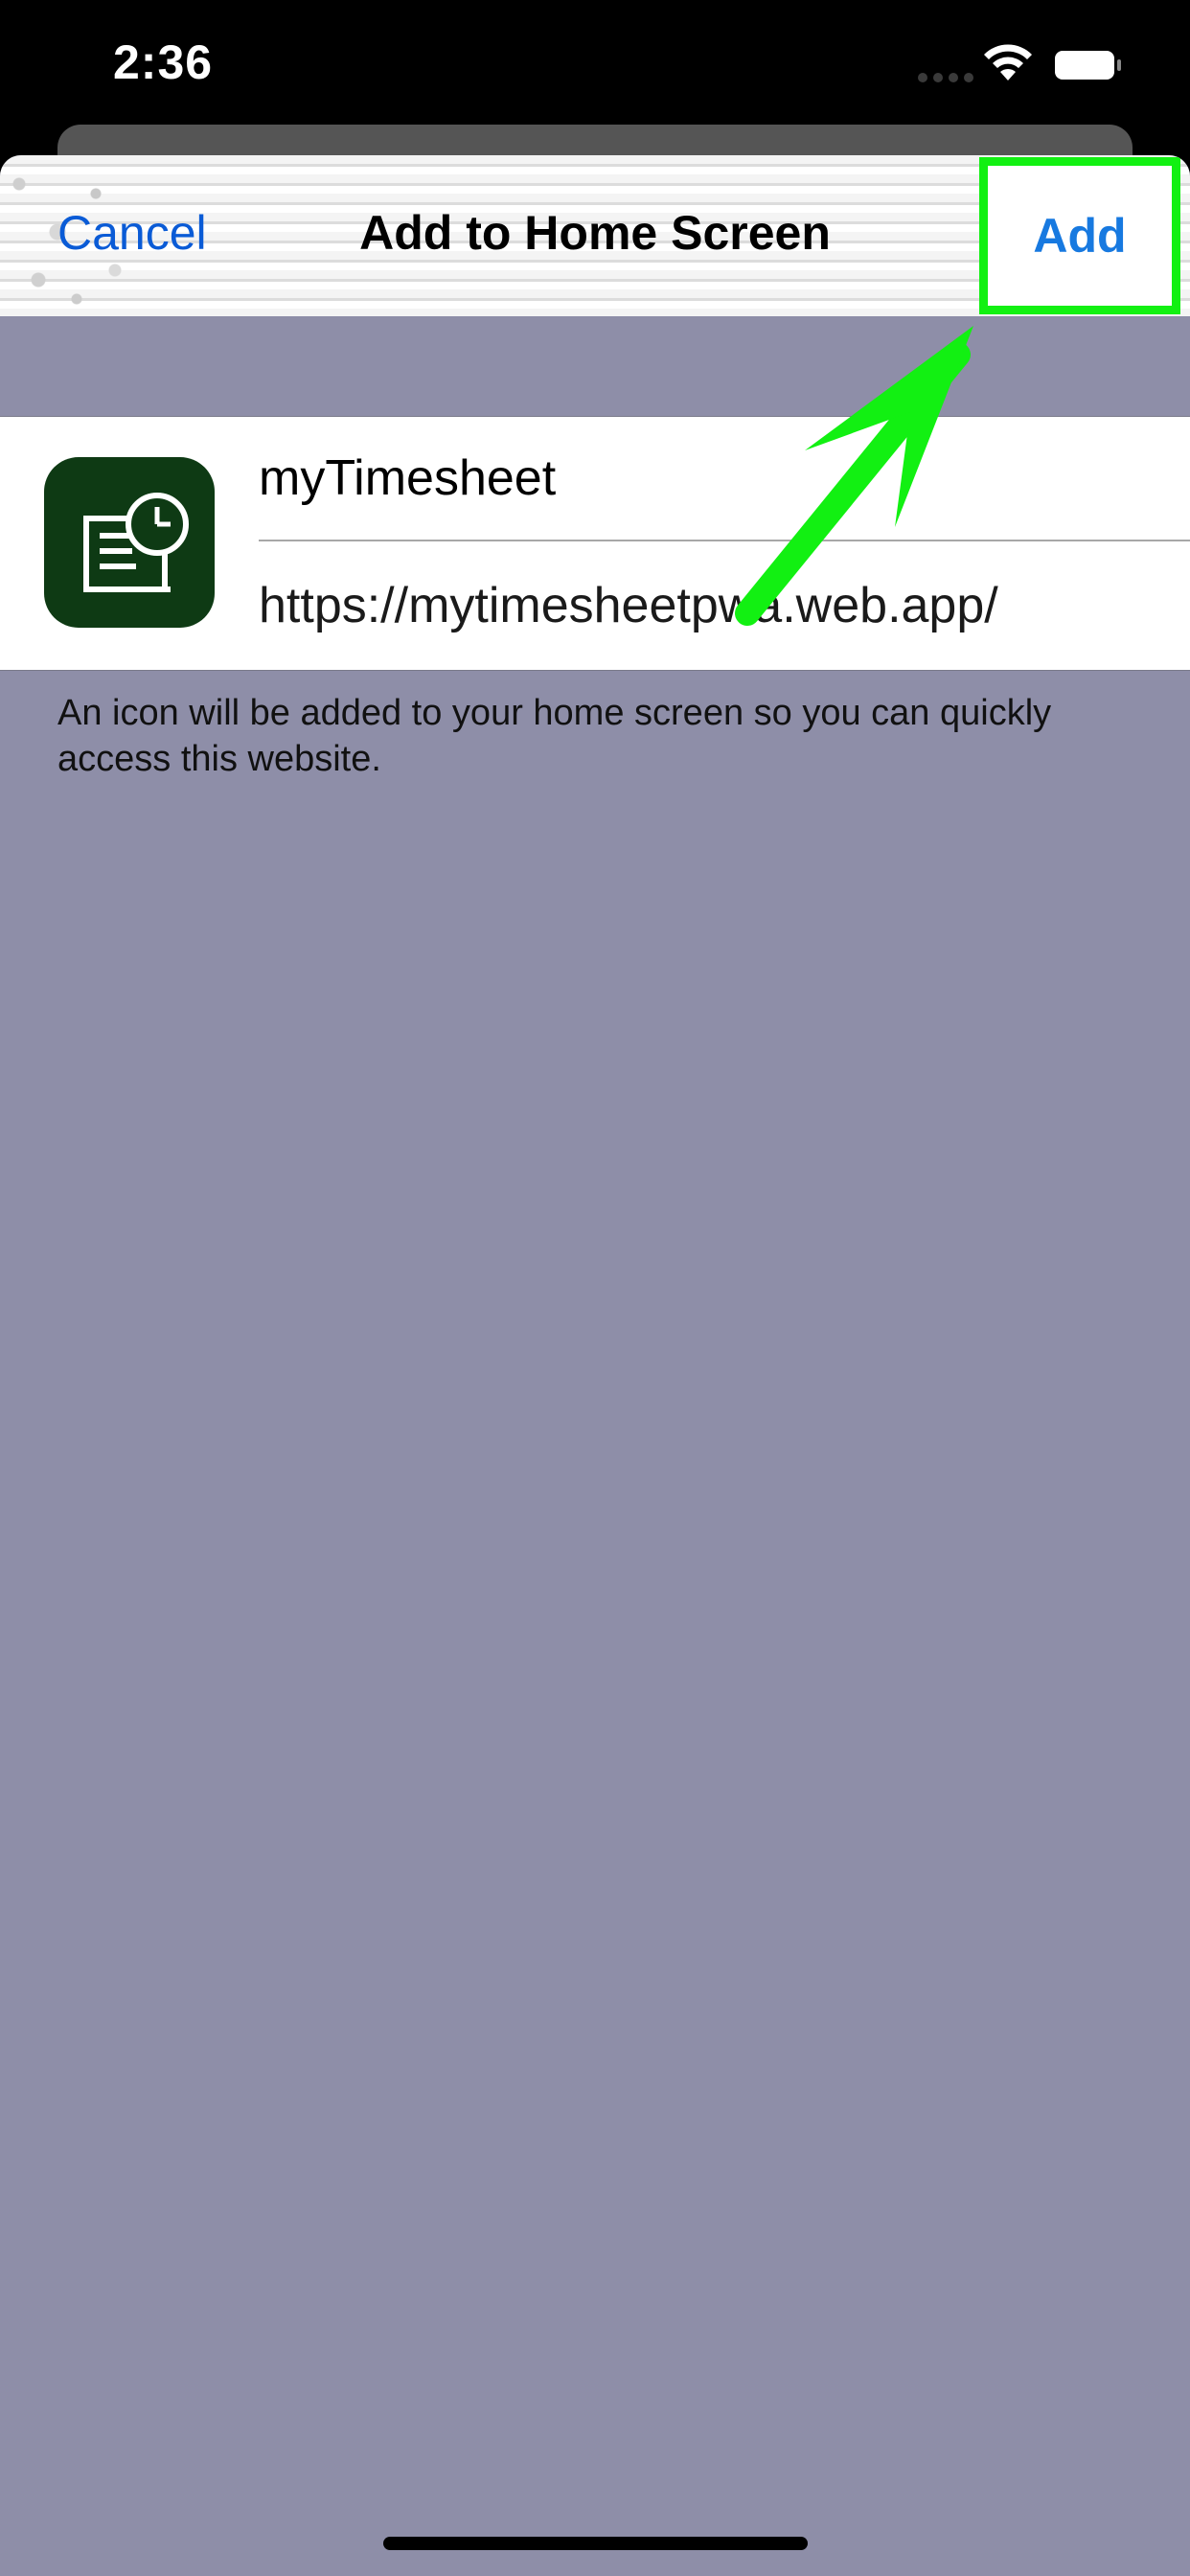 The image size is (1190, 2576). I want to click on battery-icon, so click(1088, 65).